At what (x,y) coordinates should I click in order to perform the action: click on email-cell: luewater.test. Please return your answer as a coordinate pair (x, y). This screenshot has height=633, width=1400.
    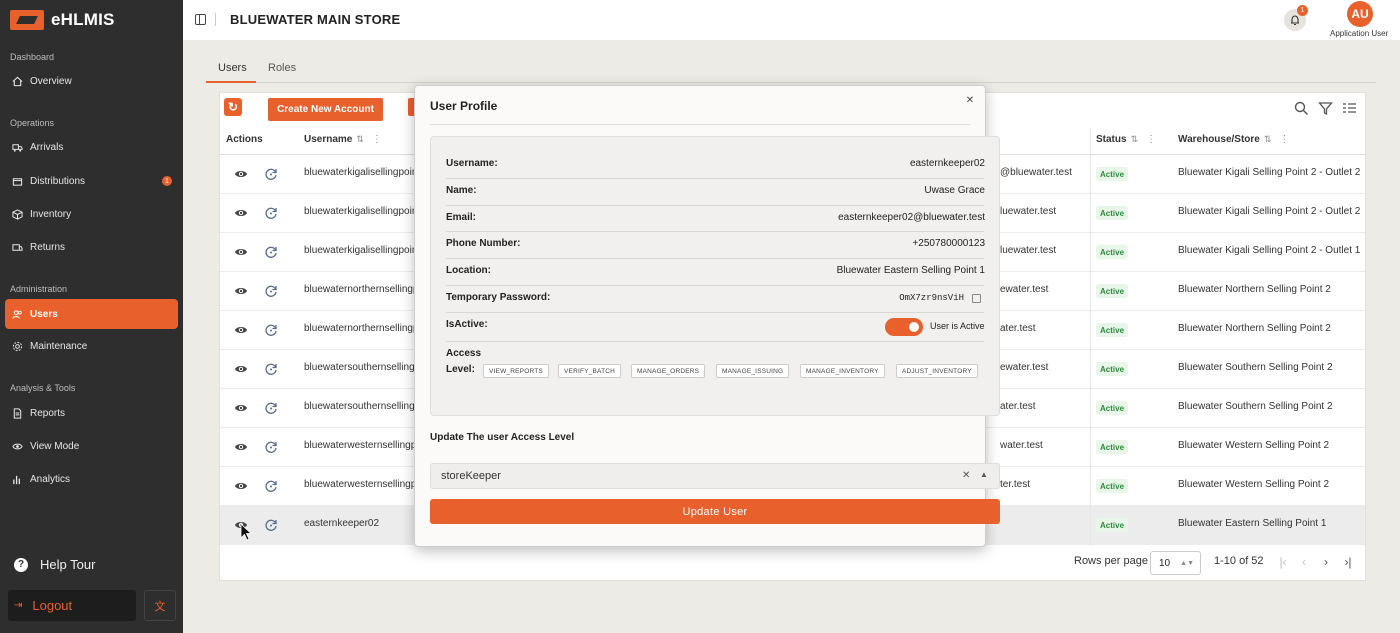
    Looking at the image, I should click on (1028, 211).